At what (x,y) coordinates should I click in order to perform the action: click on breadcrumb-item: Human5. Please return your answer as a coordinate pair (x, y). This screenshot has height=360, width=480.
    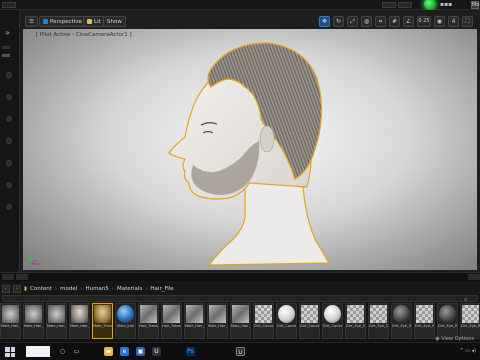
    Looking at the image, I should click on (96, 289).